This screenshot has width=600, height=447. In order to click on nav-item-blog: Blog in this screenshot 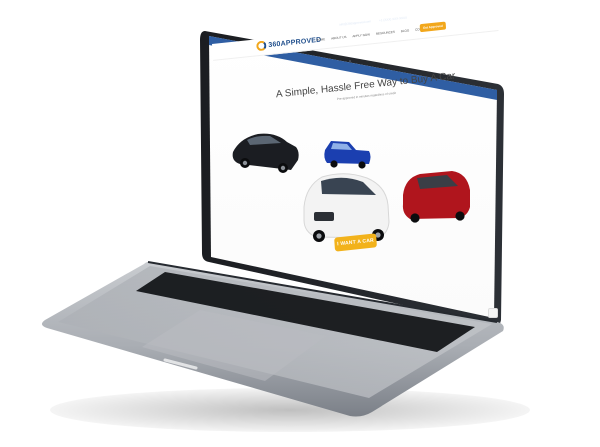, I will do `click(405, 30)`.